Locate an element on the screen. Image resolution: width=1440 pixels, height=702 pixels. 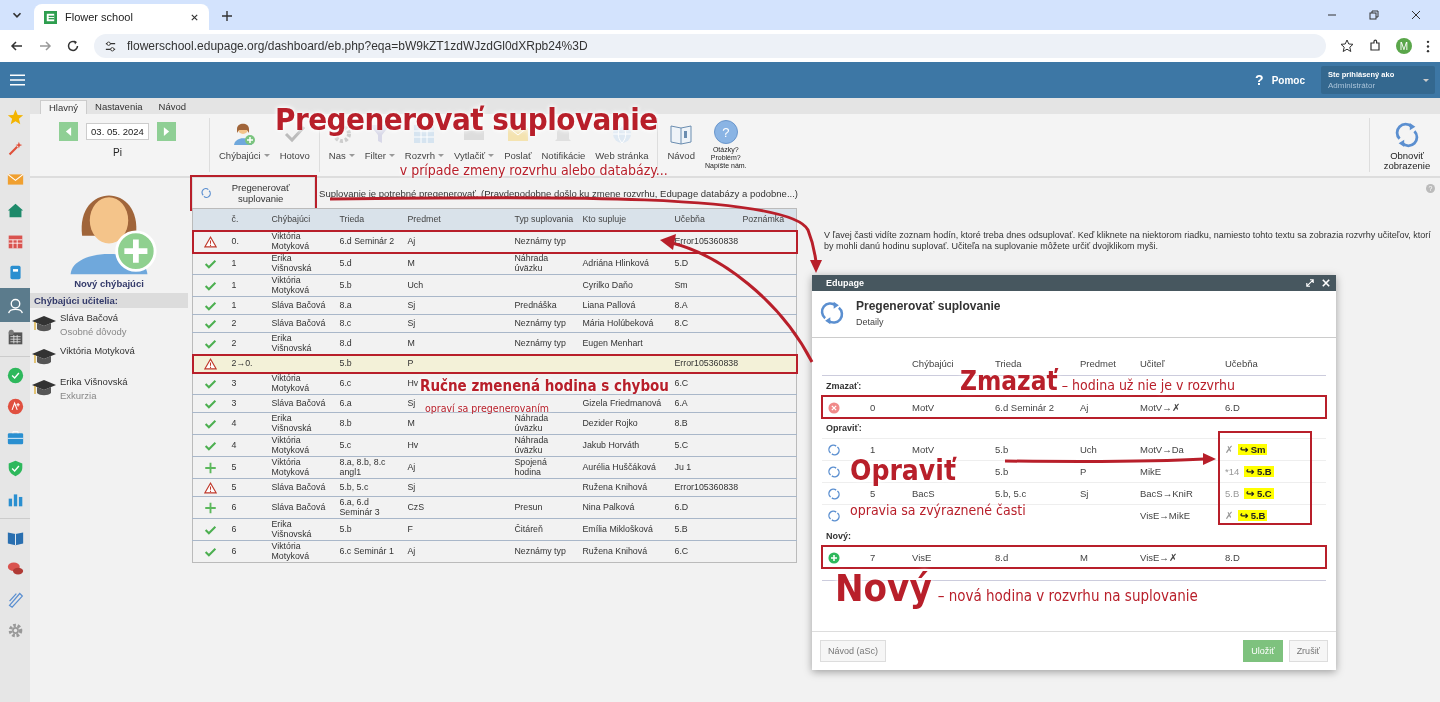
table-cell: 0. is located at coordinates (235, 240).